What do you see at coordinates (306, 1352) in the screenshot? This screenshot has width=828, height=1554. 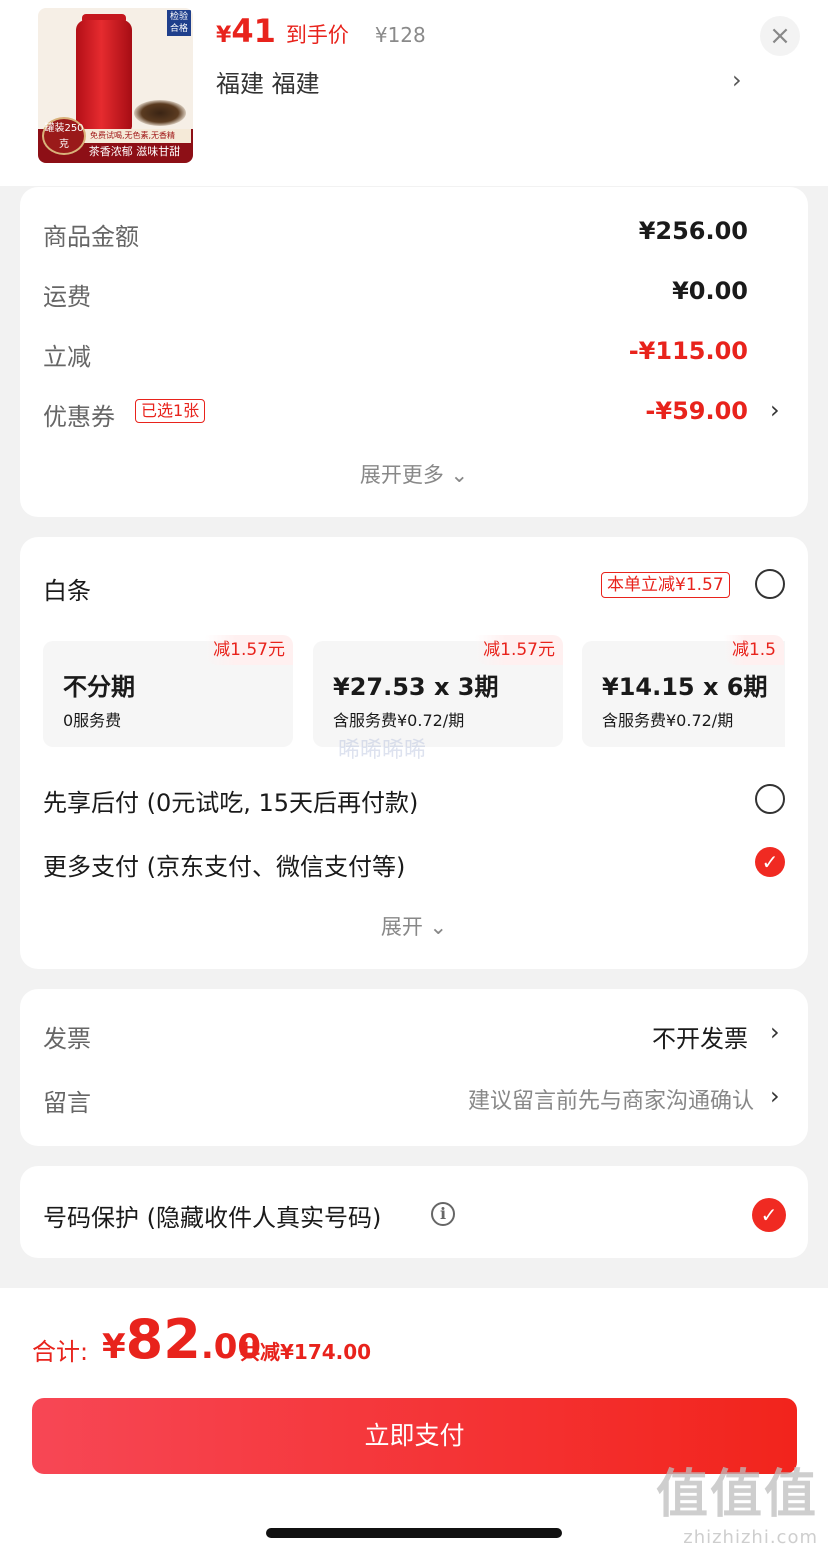 I see `total-saved: 共减¥174.00` at bounding box center [306, 1352].